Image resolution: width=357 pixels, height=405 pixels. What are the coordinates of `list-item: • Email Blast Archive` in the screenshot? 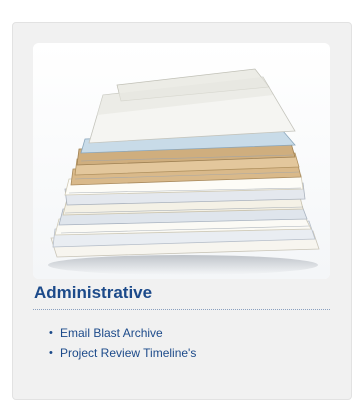 It's located at (120, 333).